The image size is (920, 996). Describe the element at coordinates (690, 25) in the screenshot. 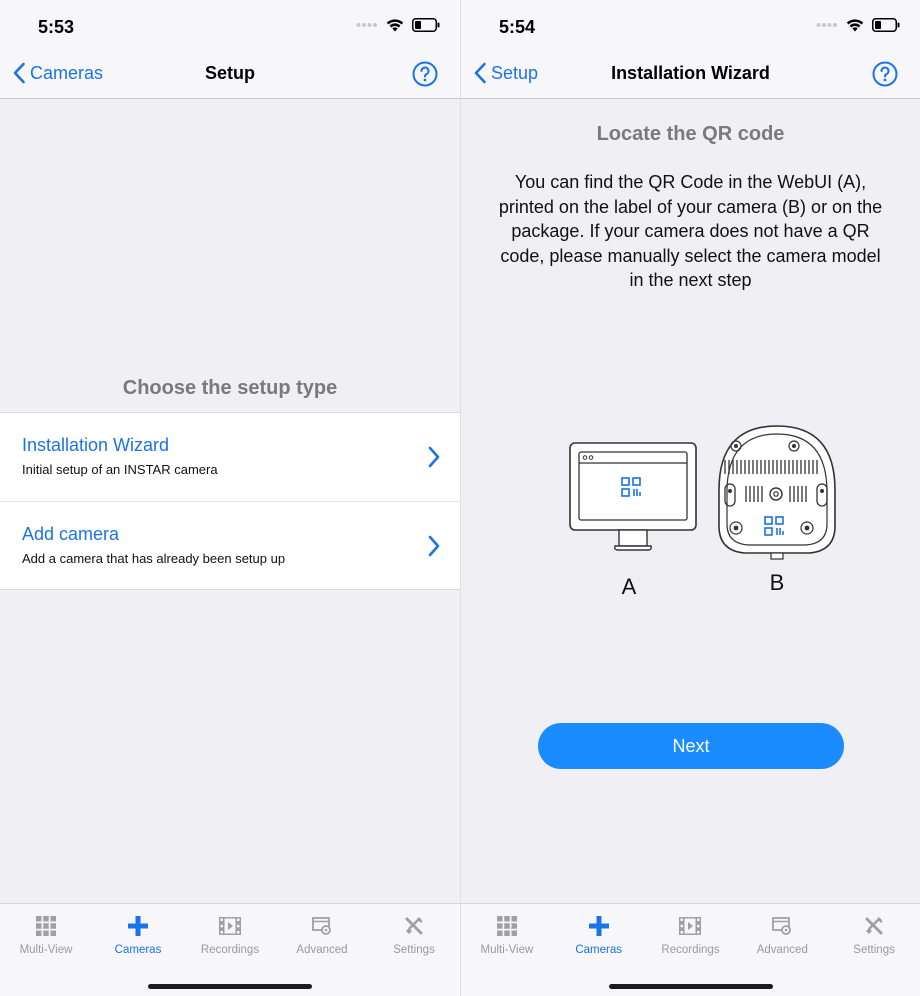

I see `status-bar: 5:54` at that location.